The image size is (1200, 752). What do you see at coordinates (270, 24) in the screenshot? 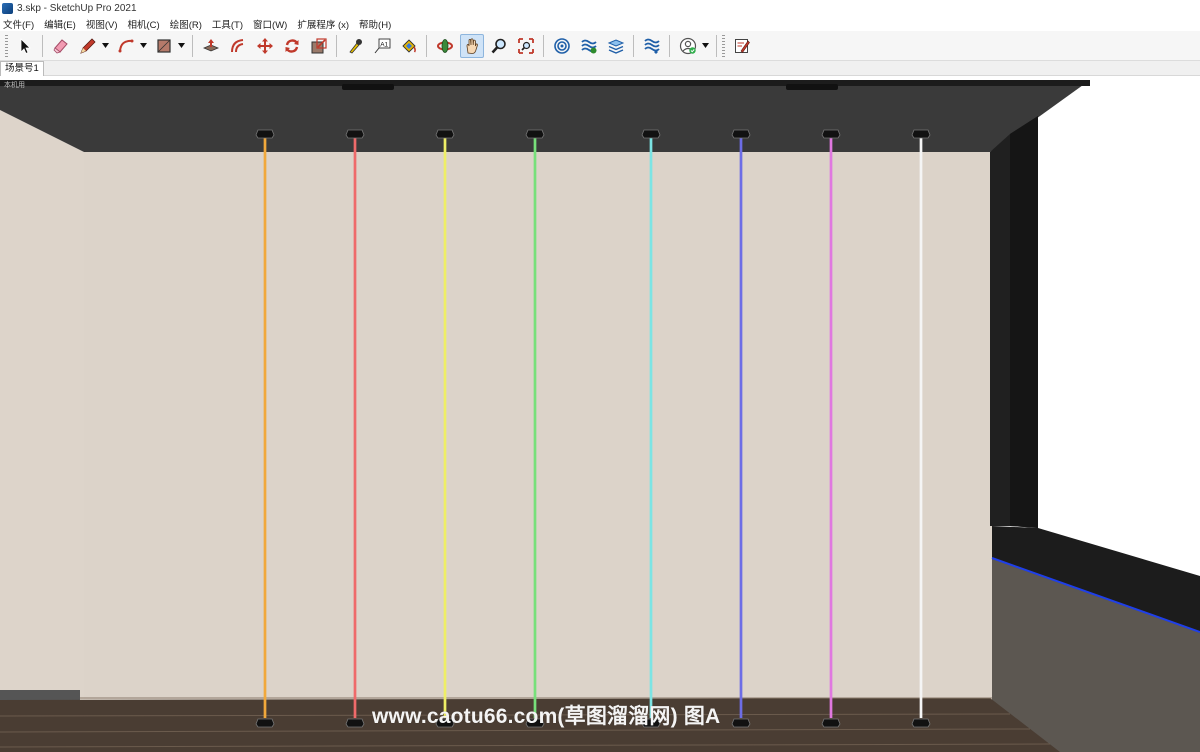
I see `menu-window: 窗口(W)` at bounding box center [270, 24].